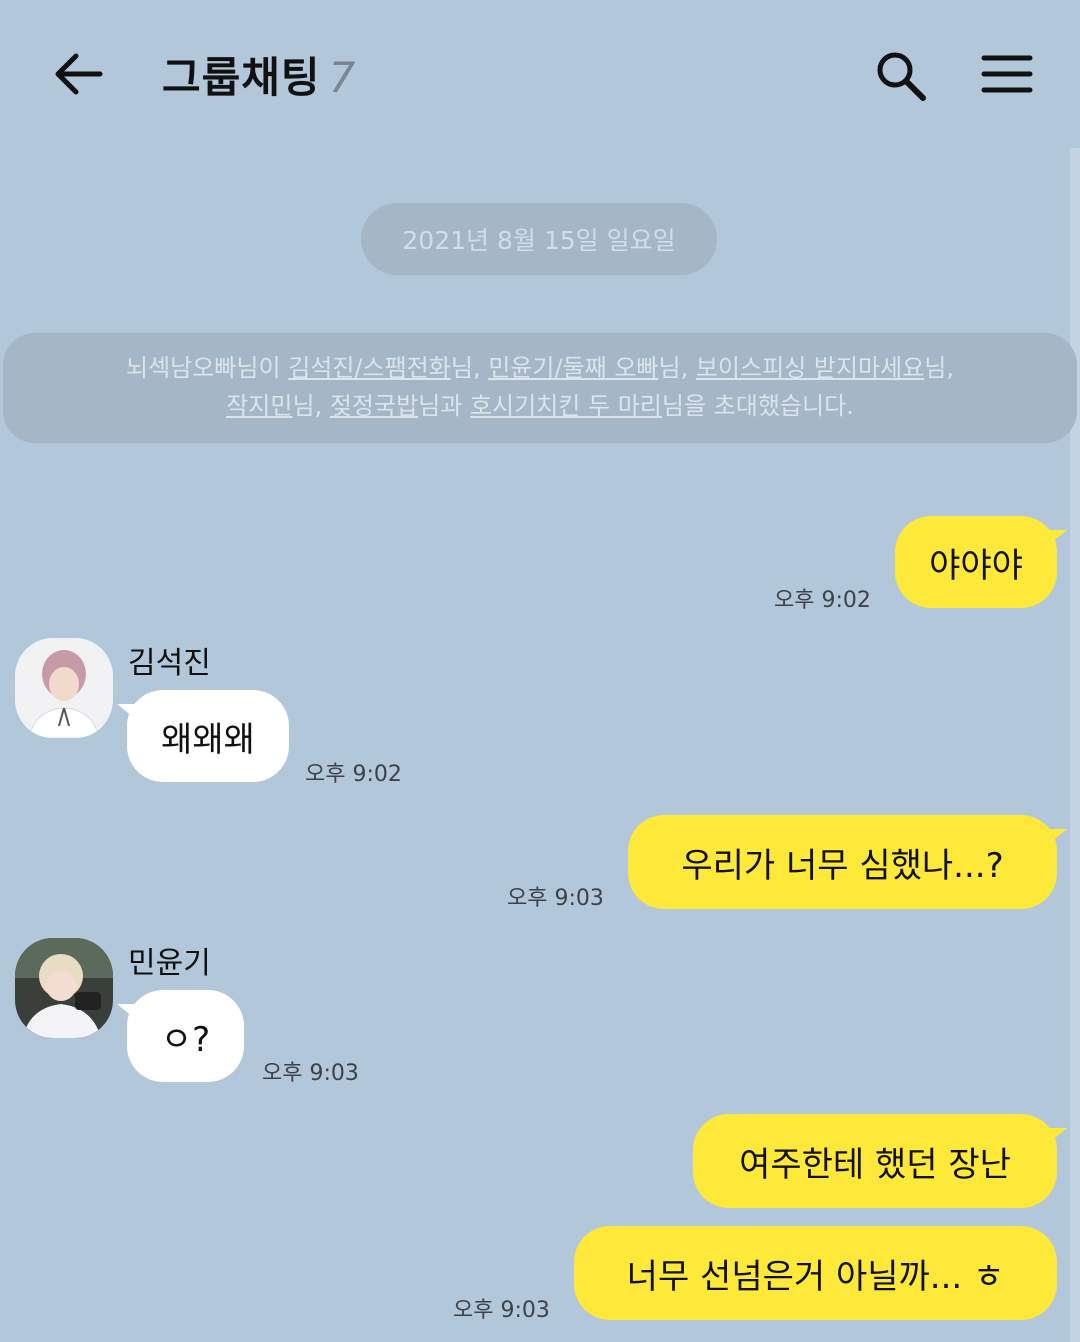 This screenshot has height=1342, width=1080. What do you see at coordinates (1007, 74) in the screenshot?
I see `hamburger-menu-icon` at bounding box center [1007, 74].